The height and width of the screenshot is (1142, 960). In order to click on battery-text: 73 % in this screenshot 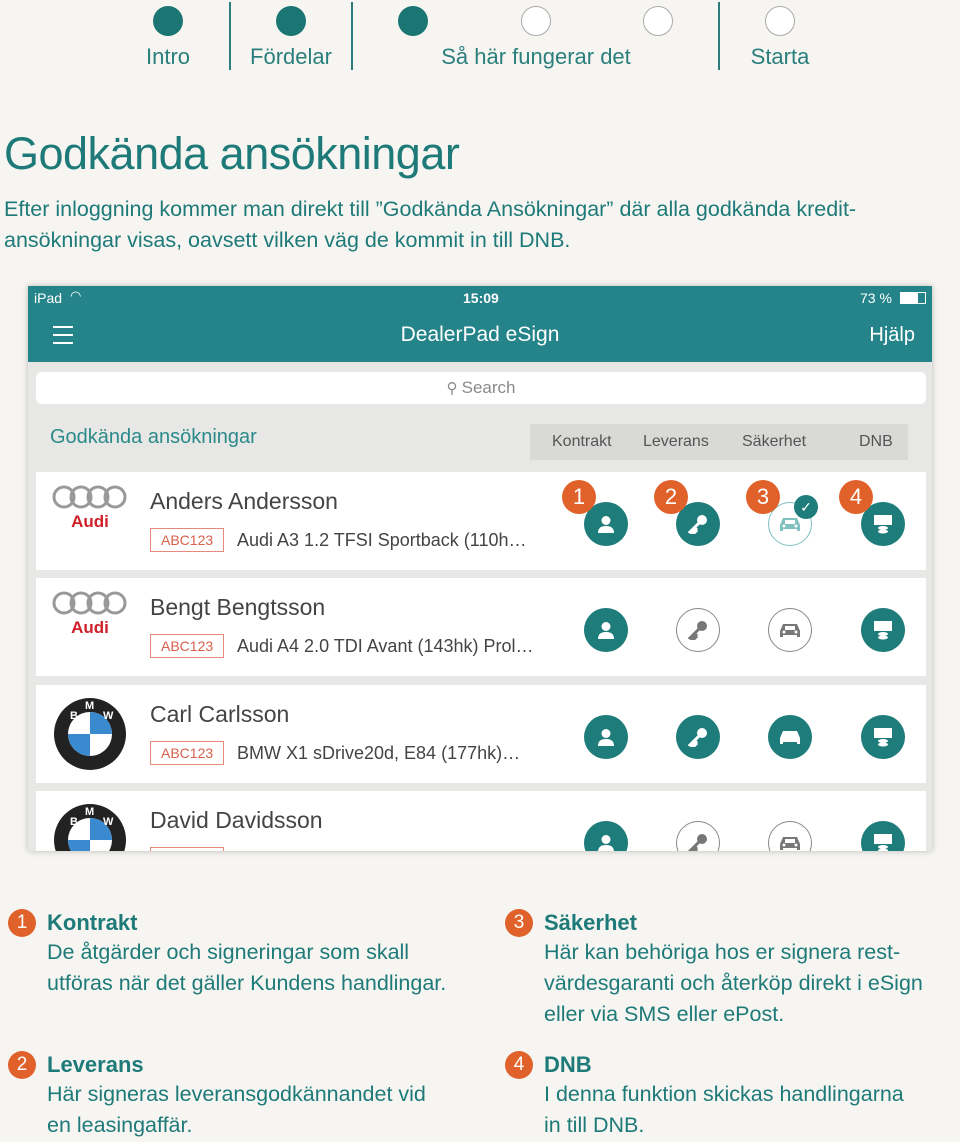, I will do `click(876, 298)`.